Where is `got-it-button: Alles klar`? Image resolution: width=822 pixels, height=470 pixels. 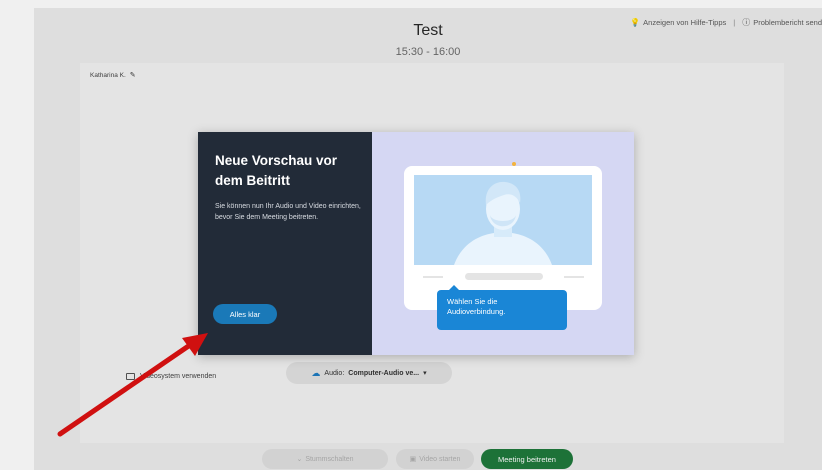
got-it-button: Alles klar is located at coordinates (245, 314).